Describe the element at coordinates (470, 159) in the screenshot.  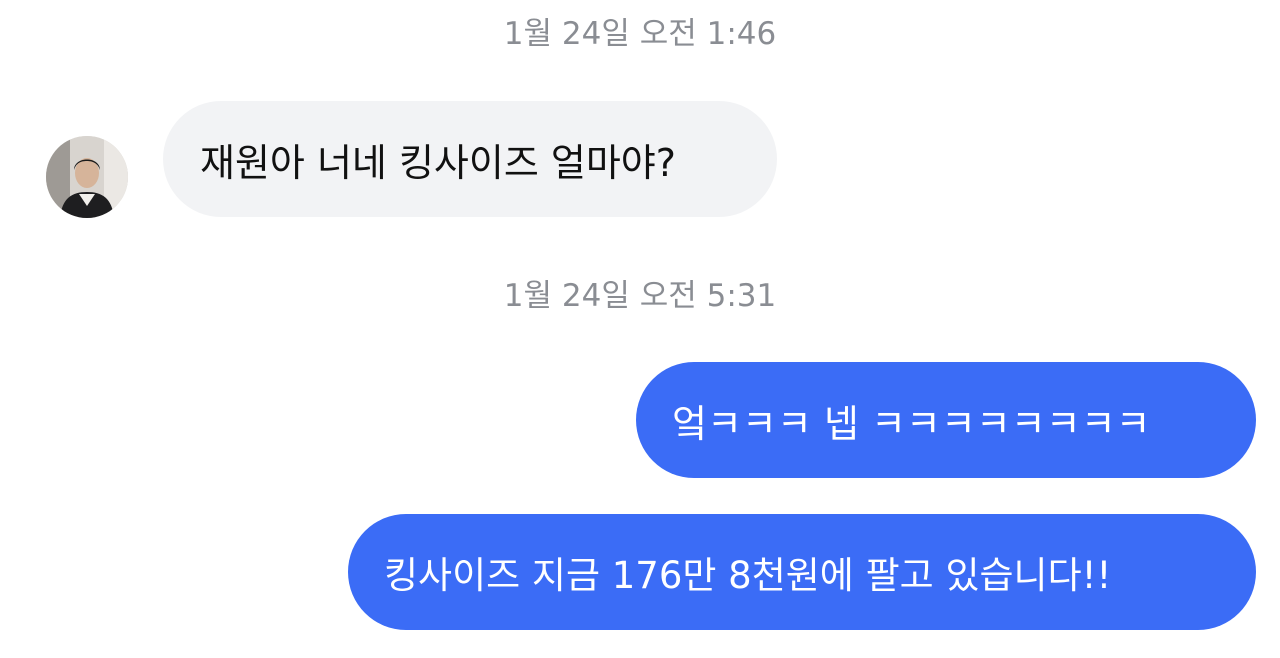
I see `incoming-message: 재원아 너네 킹사이즈 얼마야?` at that location.